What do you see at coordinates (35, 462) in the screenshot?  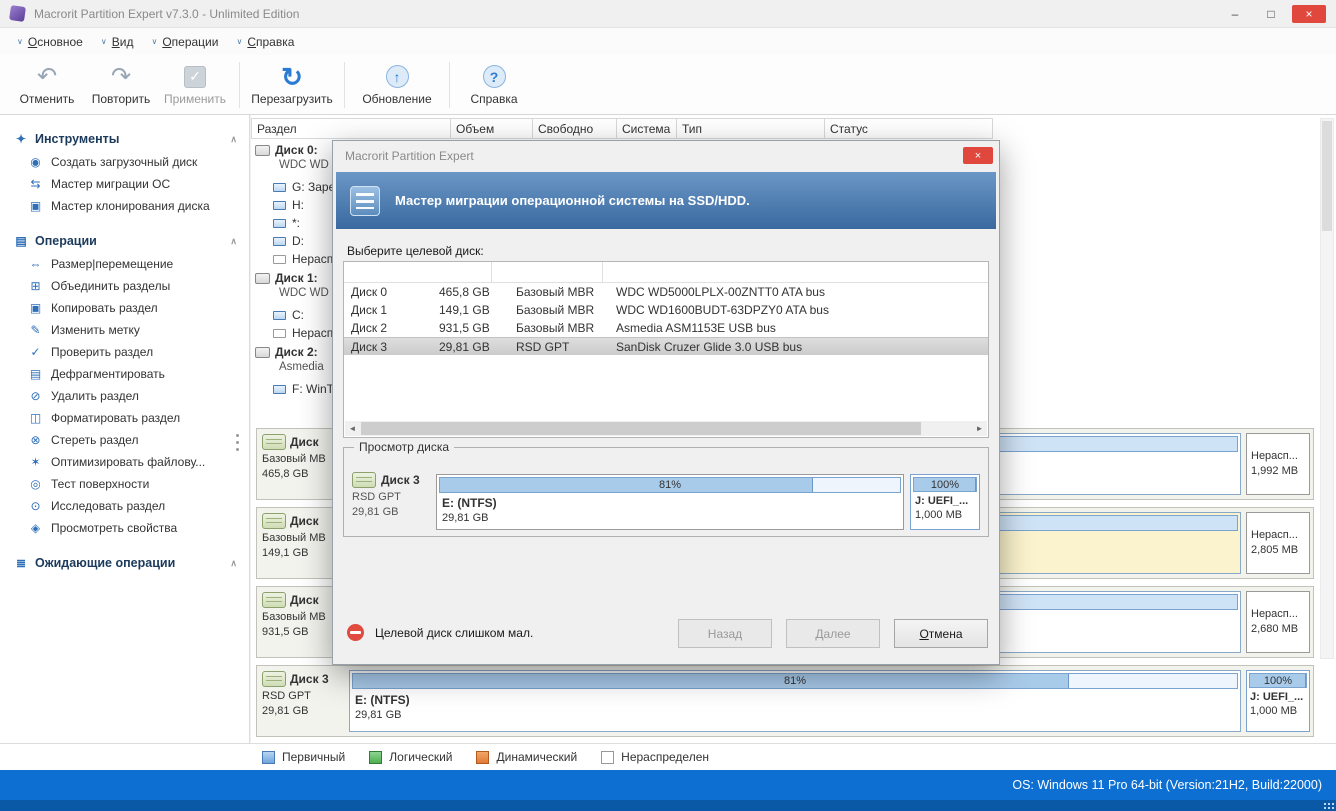 I see `optimize-icon: ✶` at bounding box center [35, 462].